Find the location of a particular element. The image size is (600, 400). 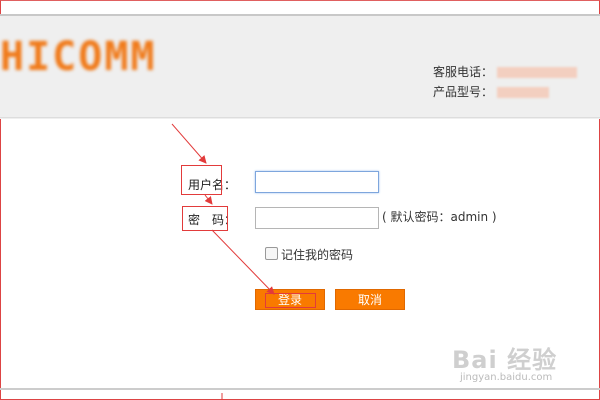

logo-text: HICOMM is located at coordinates (78, 57).